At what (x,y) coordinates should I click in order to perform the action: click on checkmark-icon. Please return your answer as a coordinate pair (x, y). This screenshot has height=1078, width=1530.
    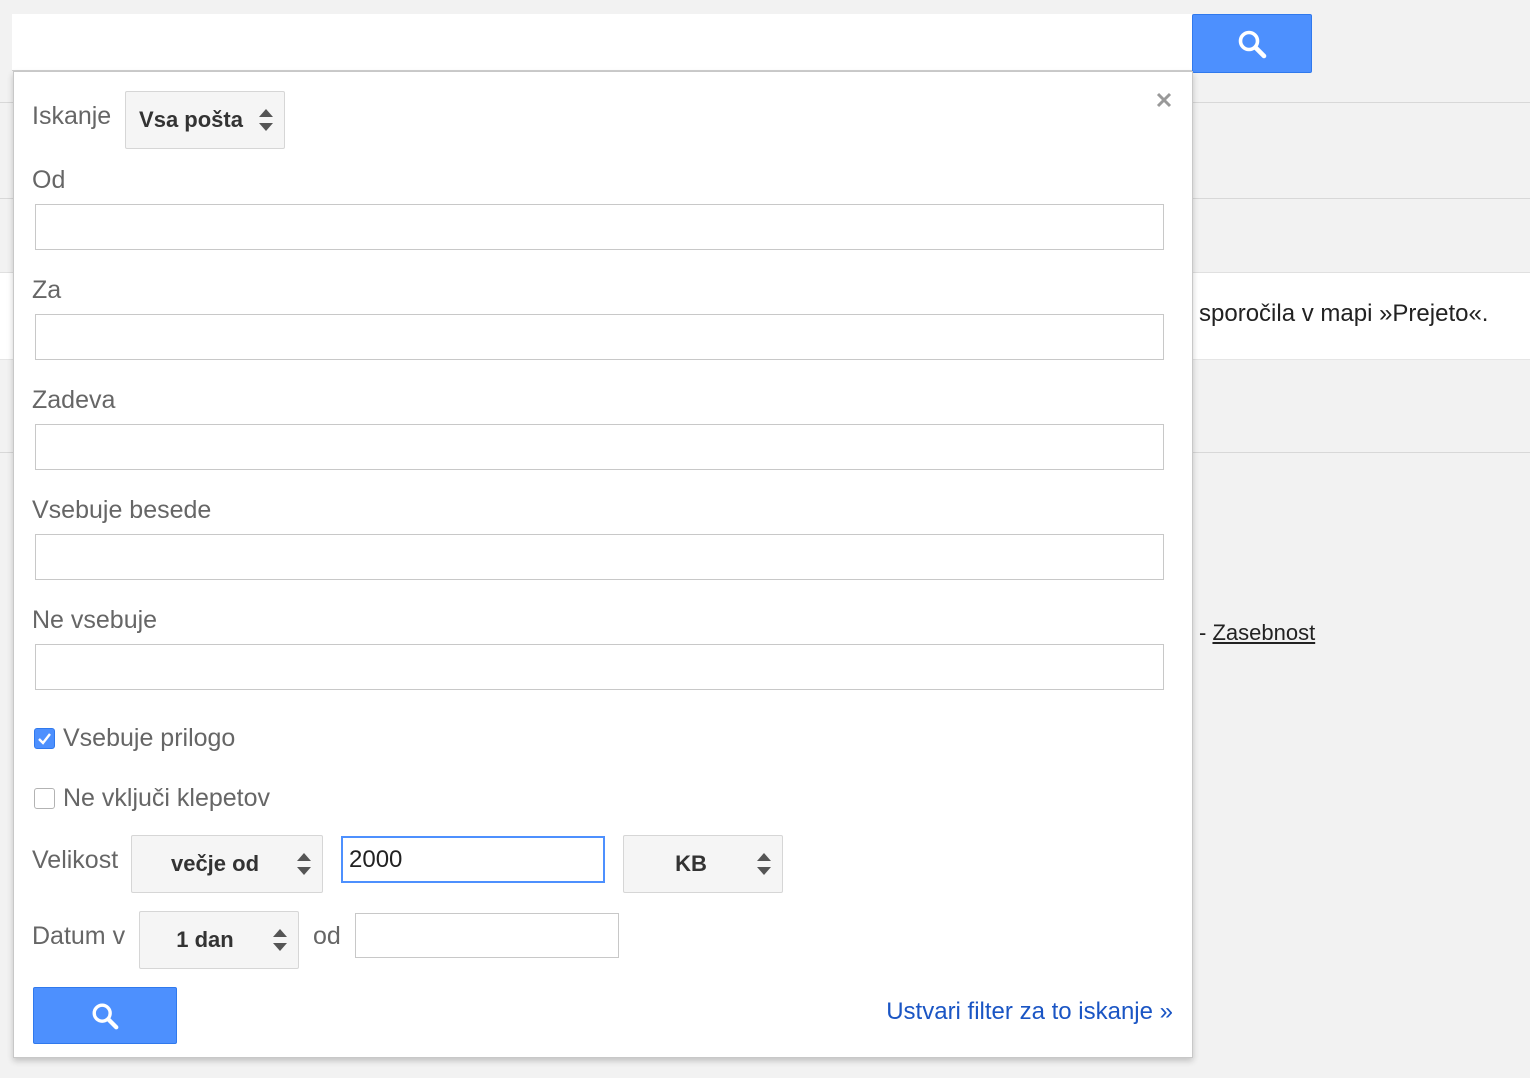
    Looking at the image, I should click on (44, 739).